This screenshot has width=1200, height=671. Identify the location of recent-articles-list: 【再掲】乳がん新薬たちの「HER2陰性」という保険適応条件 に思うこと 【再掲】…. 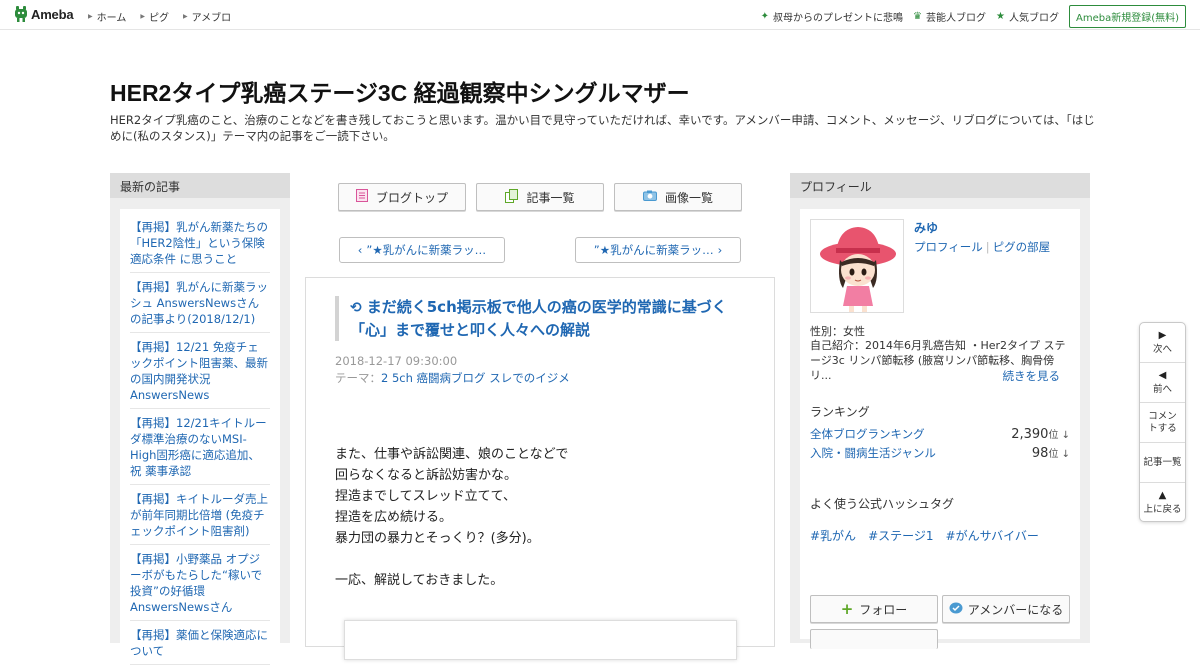
(200, 440).